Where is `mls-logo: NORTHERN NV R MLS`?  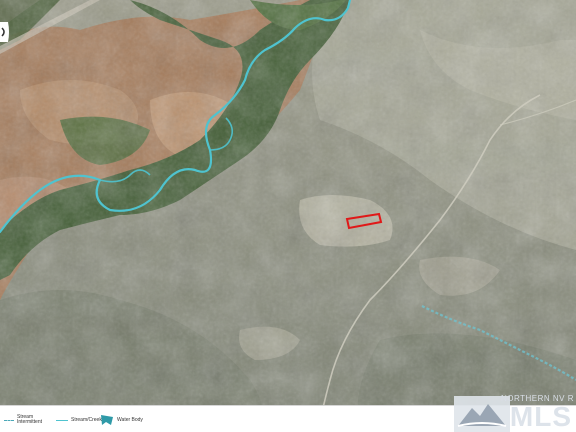 mls-logo: NORTHERN NV R MLS is located at coordinates (515, 412).